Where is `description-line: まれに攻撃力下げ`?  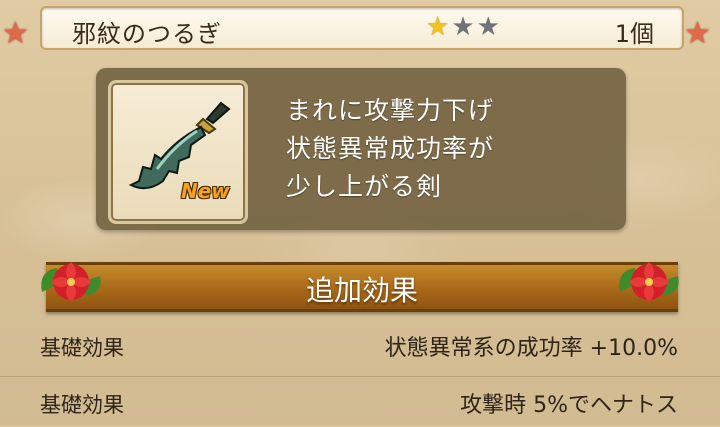 description-line: まれに攻撃力下げ is located at coordinates (390, 110).